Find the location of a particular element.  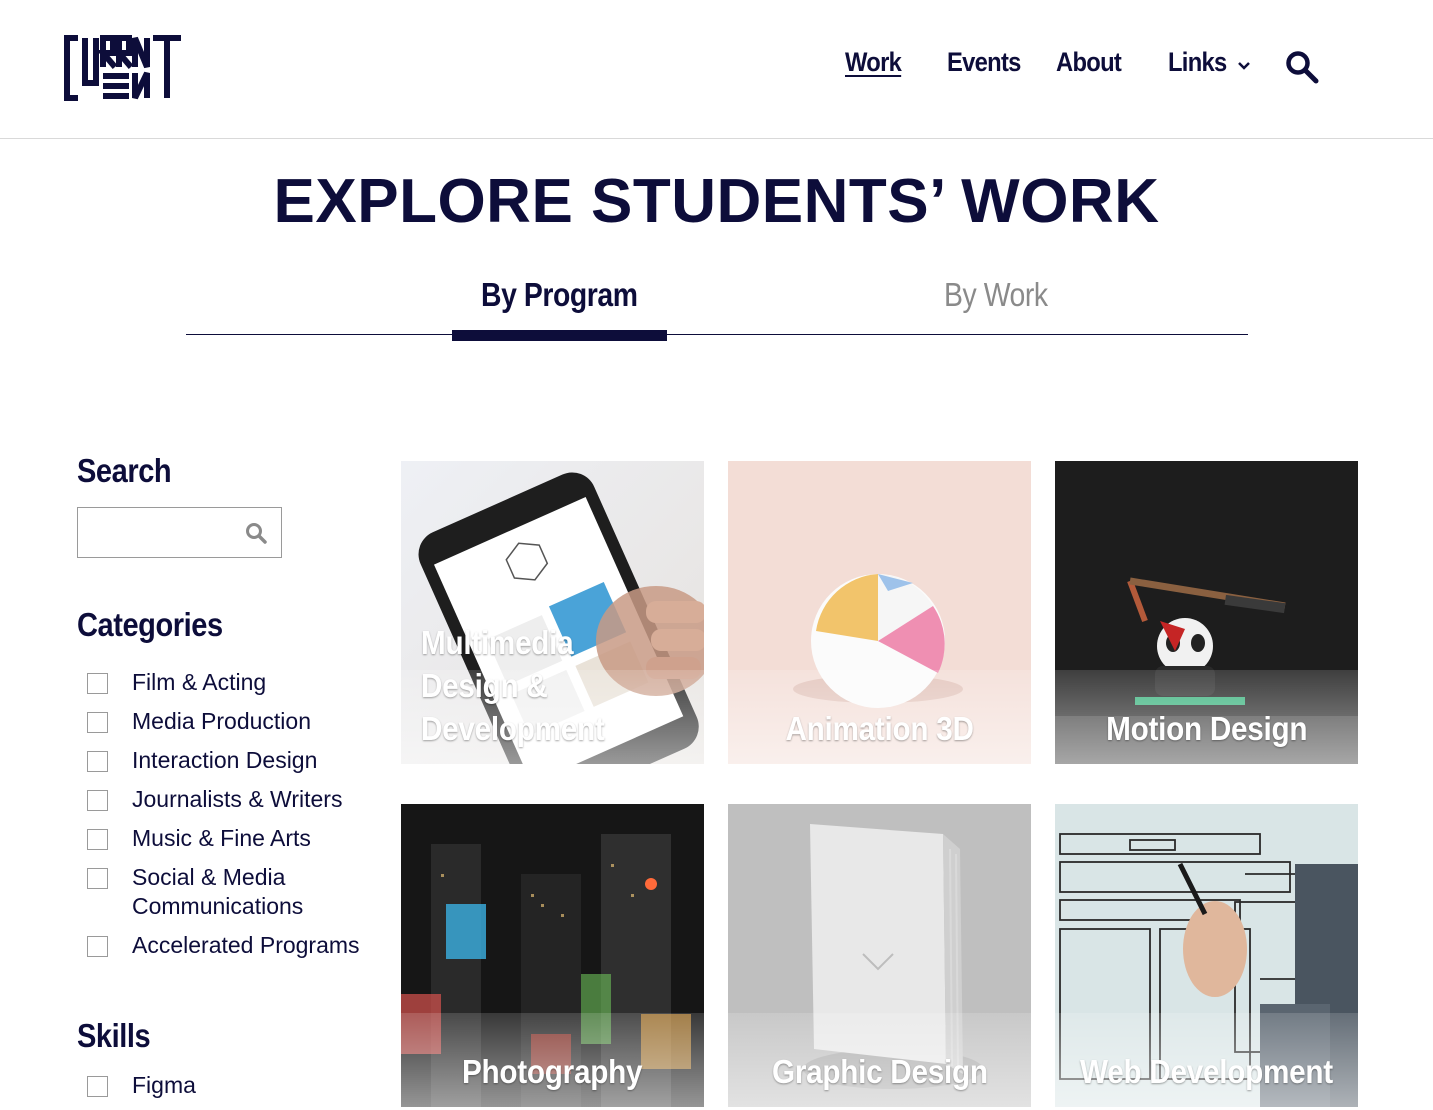

program-card-animation-3d: Animation 3D is located at coordinates (879, 612).